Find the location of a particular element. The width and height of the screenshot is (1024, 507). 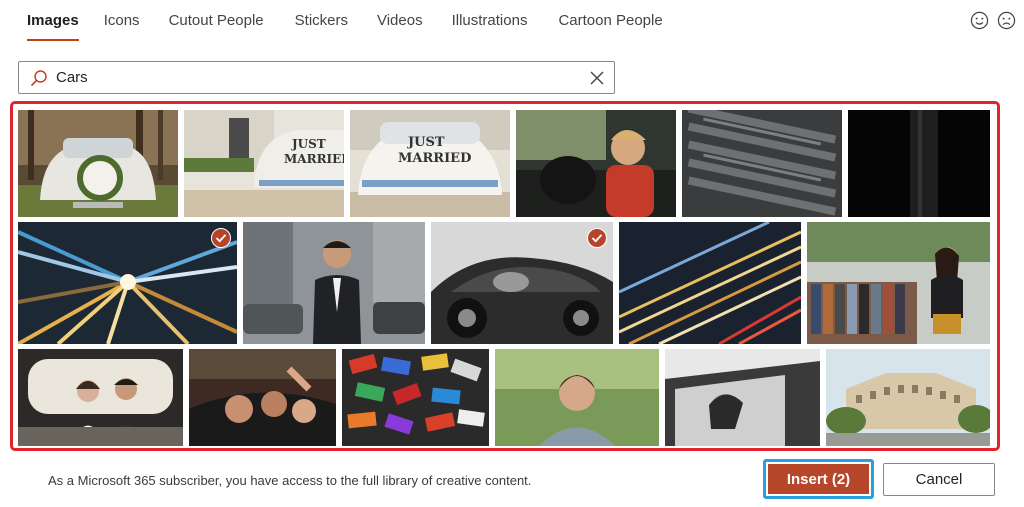

image-wedding-car-front is located at coordinates (98, 163).